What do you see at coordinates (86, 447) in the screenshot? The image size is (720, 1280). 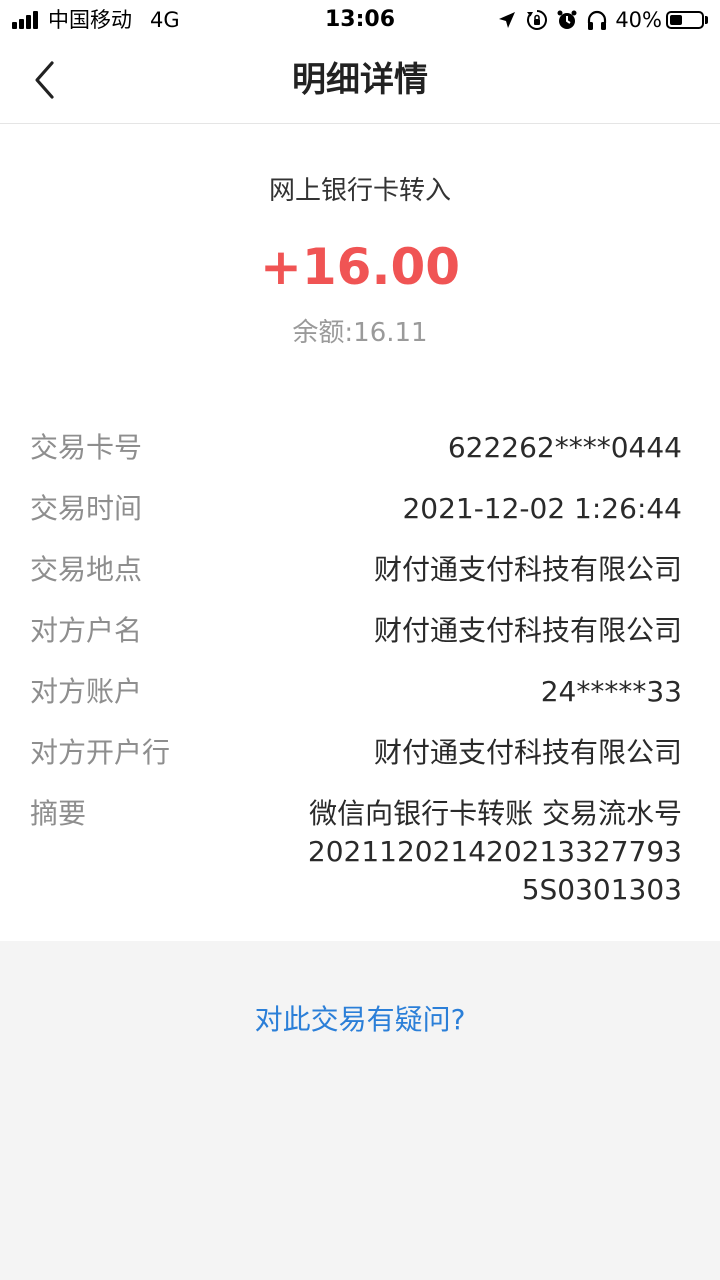 I see `detail-label: 交易卡号` at bounding box center [86, 447].